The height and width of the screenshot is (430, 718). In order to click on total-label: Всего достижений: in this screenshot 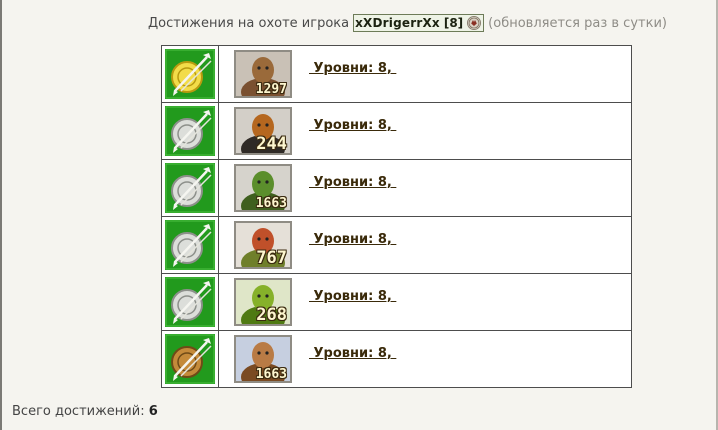, I will do `click(78, 411)`.